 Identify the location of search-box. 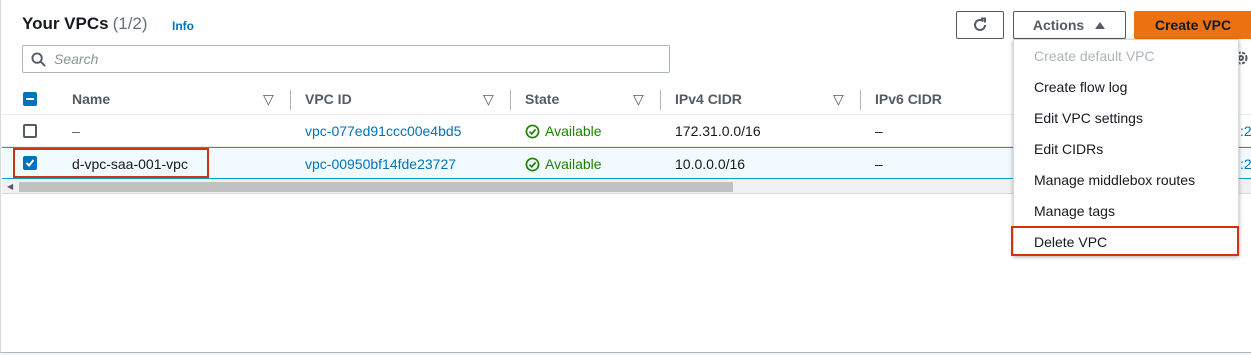
(346, 59).